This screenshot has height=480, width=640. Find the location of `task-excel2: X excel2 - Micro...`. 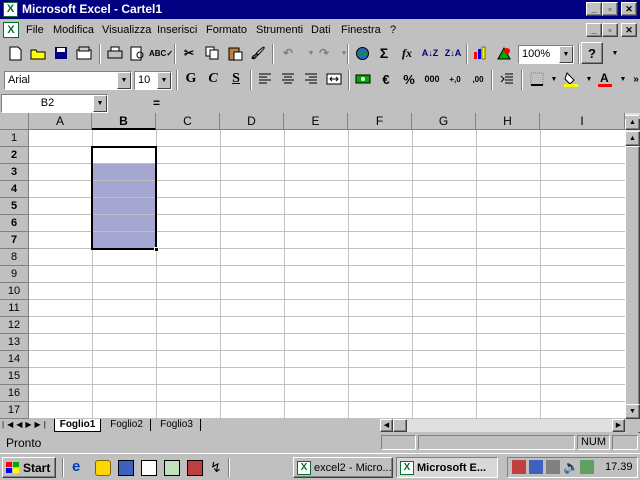

task-excel2: X excel2 - Micro... is located at coordinates (343, 467).